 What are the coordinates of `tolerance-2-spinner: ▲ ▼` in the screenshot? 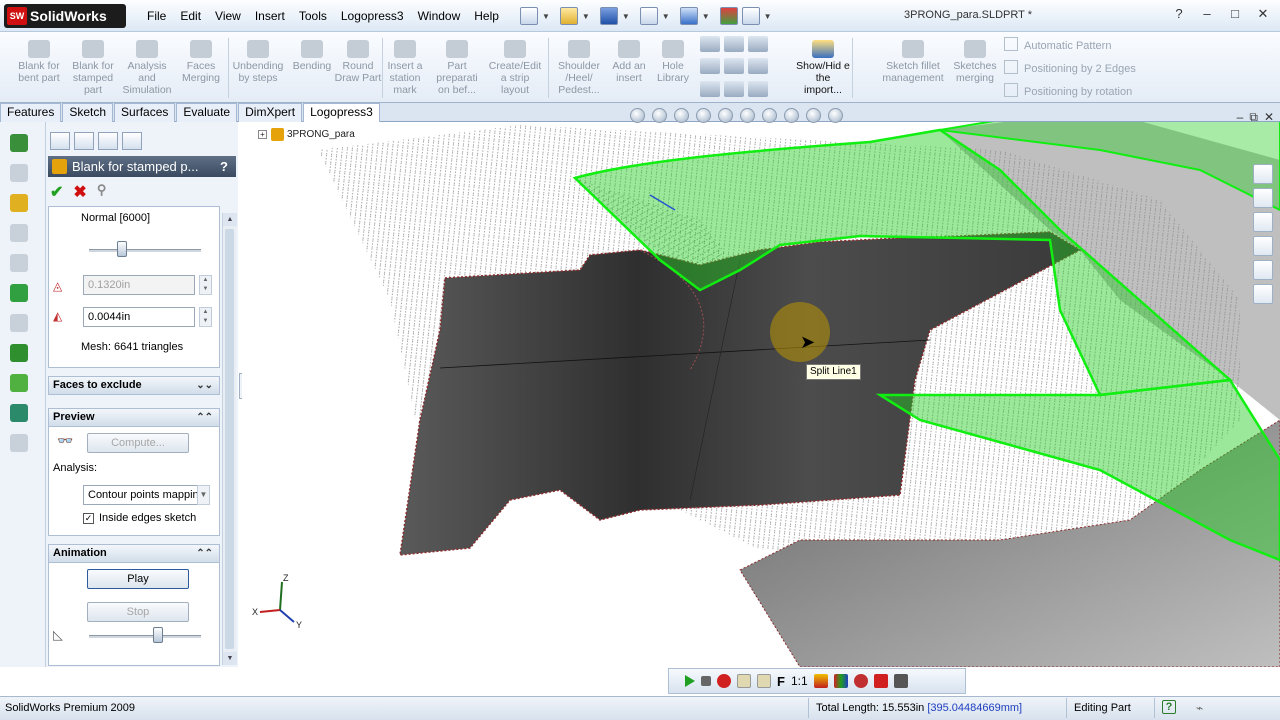 It's located at (205, 317).